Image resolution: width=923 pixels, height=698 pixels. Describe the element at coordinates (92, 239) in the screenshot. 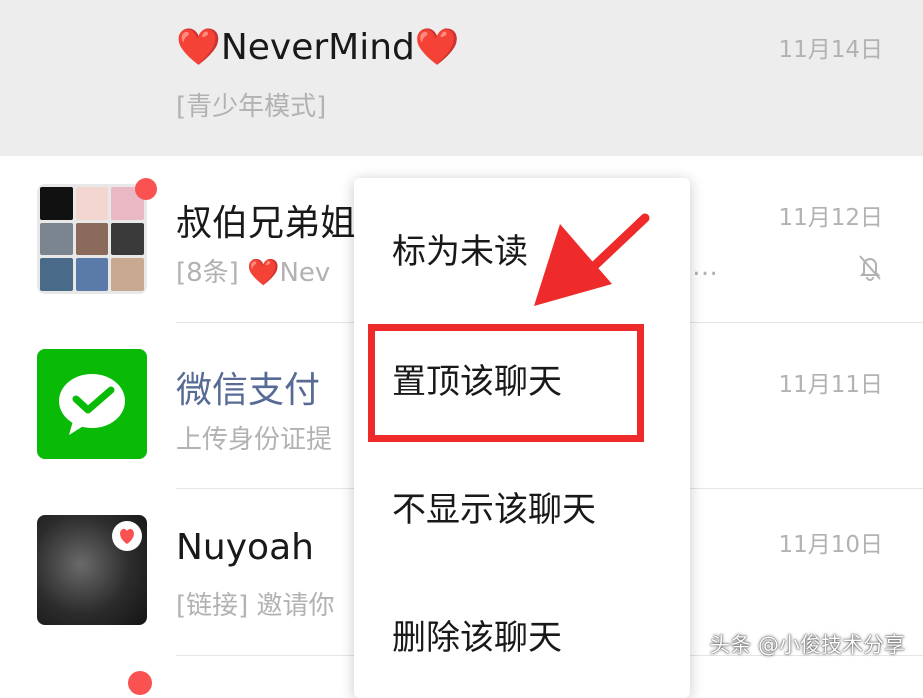

I see `group-avatar` at that location.